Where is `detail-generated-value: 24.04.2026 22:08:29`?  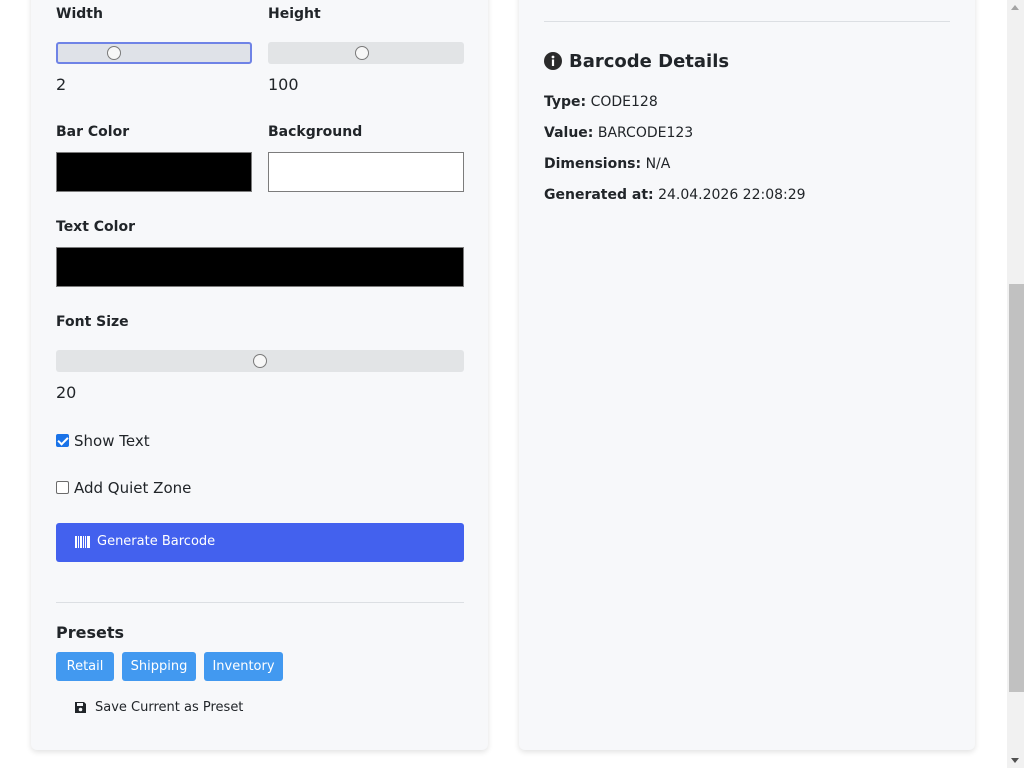 detail-generated-value: 24.04.2026 22:08:29 is located at coordinates (732, 195).